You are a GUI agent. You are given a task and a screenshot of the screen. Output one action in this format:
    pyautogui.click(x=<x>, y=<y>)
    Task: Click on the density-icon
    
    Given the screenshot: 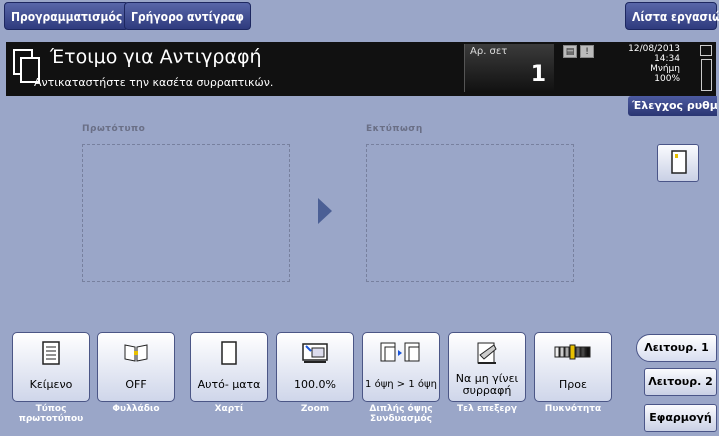 What is the action you would take?
    pyautogui.click(x=573, y=353)
    